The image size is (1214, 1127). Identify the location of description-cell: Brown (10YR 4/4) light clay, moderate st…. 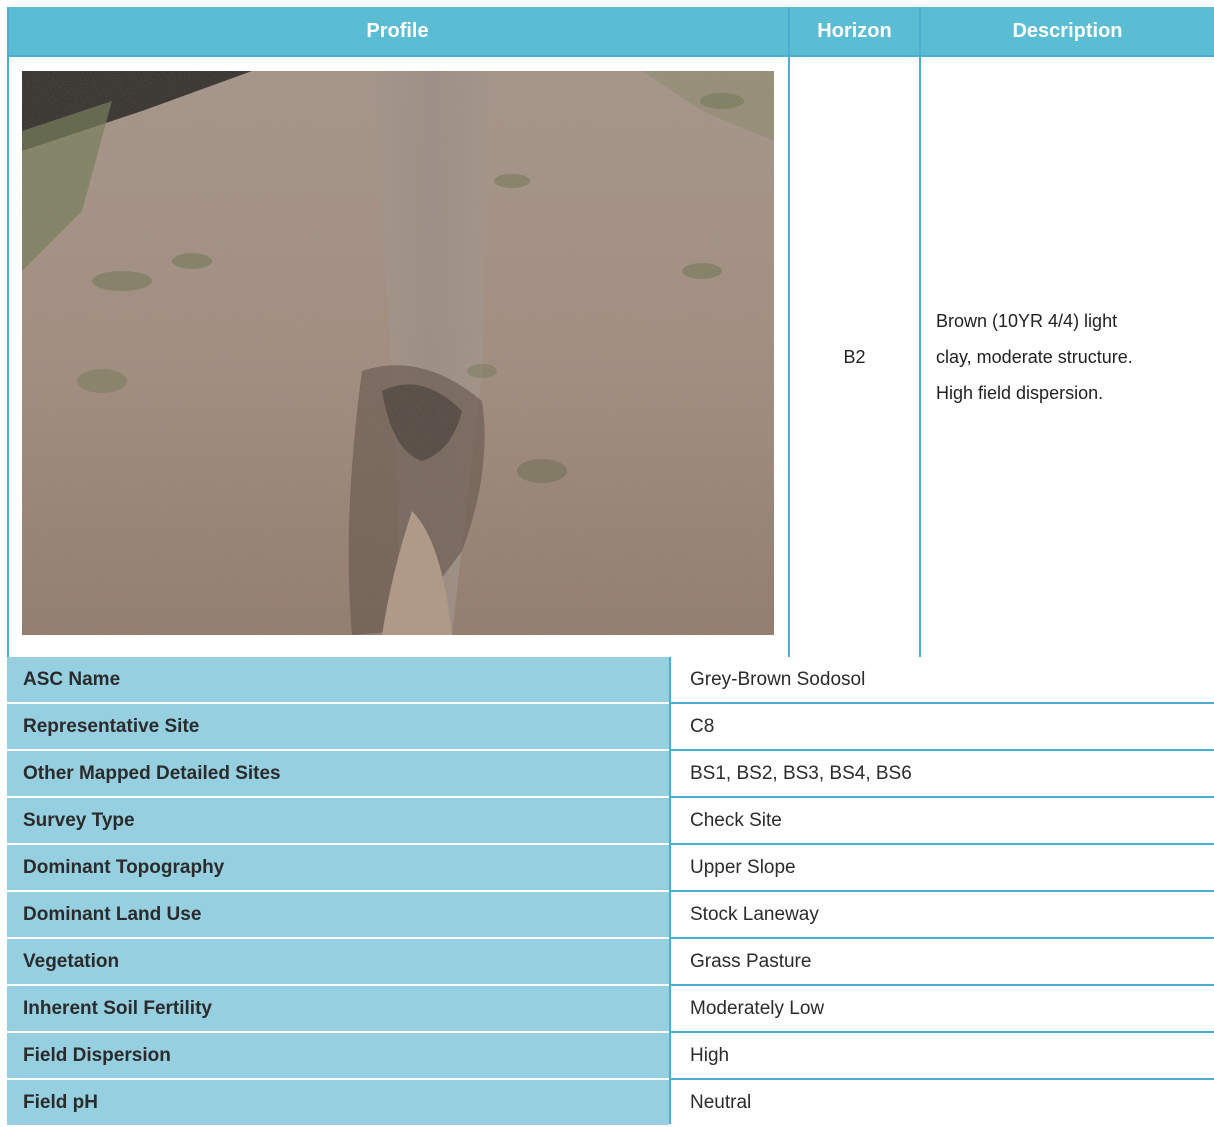
(1067, 357).